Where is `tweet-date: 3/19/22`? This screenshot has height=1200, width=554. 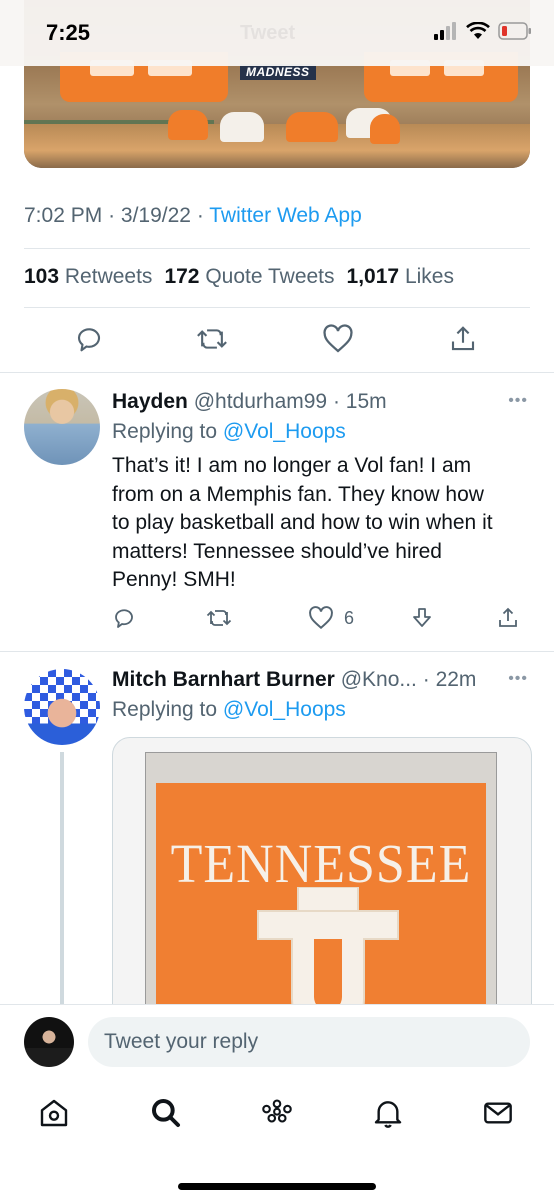 tweet-date: 3/19/22 is located at coordinates (155, 215).